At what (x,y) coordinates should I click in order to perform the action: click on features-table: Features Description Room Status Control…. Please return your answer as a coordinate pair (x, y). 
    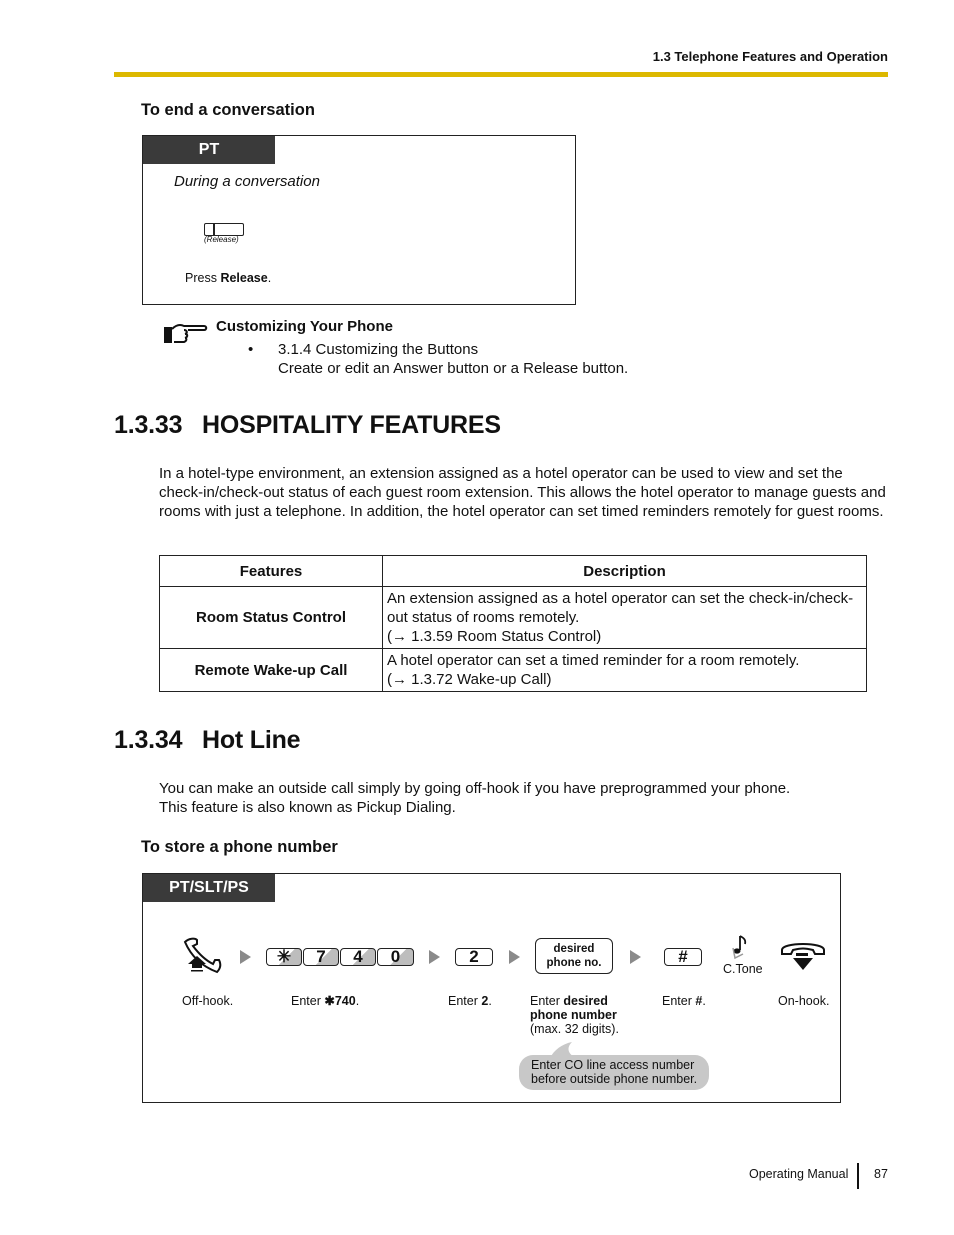
    Looking at the image, I should click on (513, 623).